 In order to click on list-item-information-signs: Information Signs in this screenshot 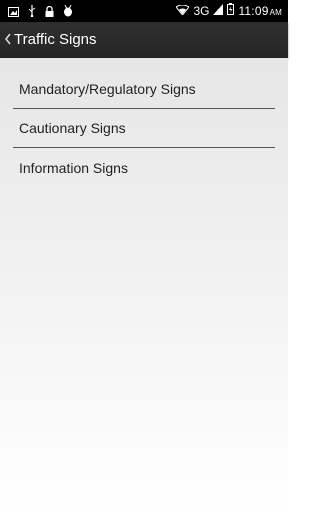, I will do `click(144, 167)`.